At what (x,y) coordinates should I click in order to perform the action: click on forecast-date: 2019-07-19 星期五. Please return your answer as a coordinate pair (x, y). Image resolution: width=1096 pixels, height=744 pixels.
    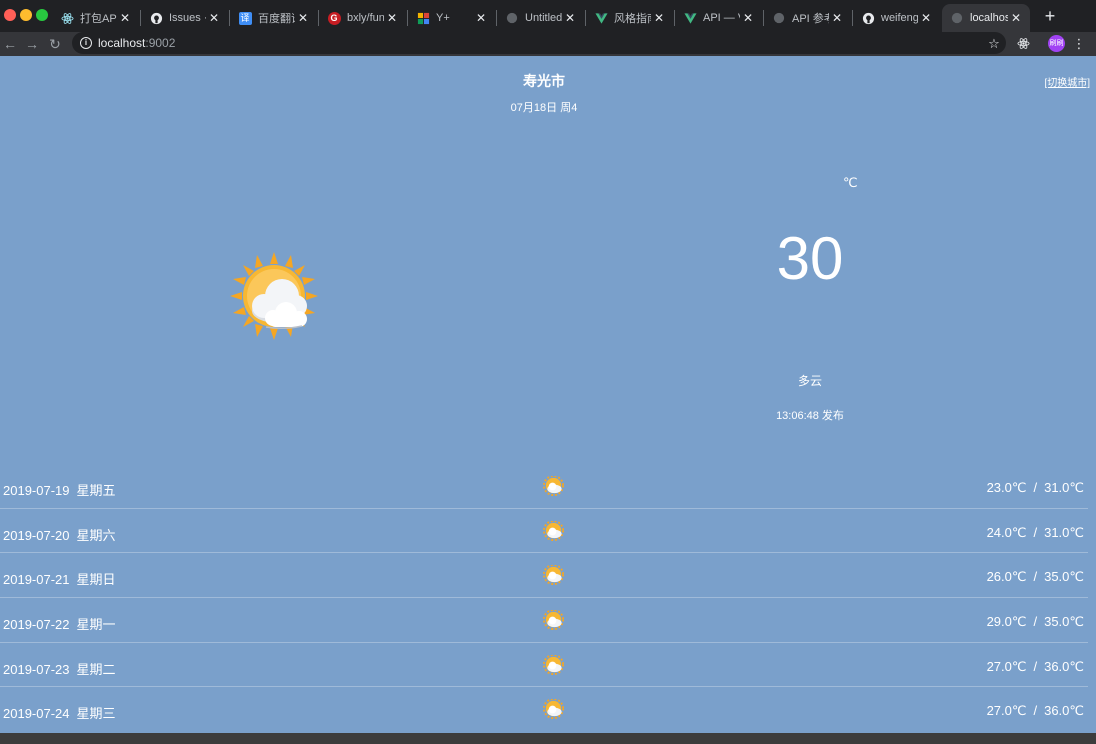
    Looking at the image, I should click on (59, 490).